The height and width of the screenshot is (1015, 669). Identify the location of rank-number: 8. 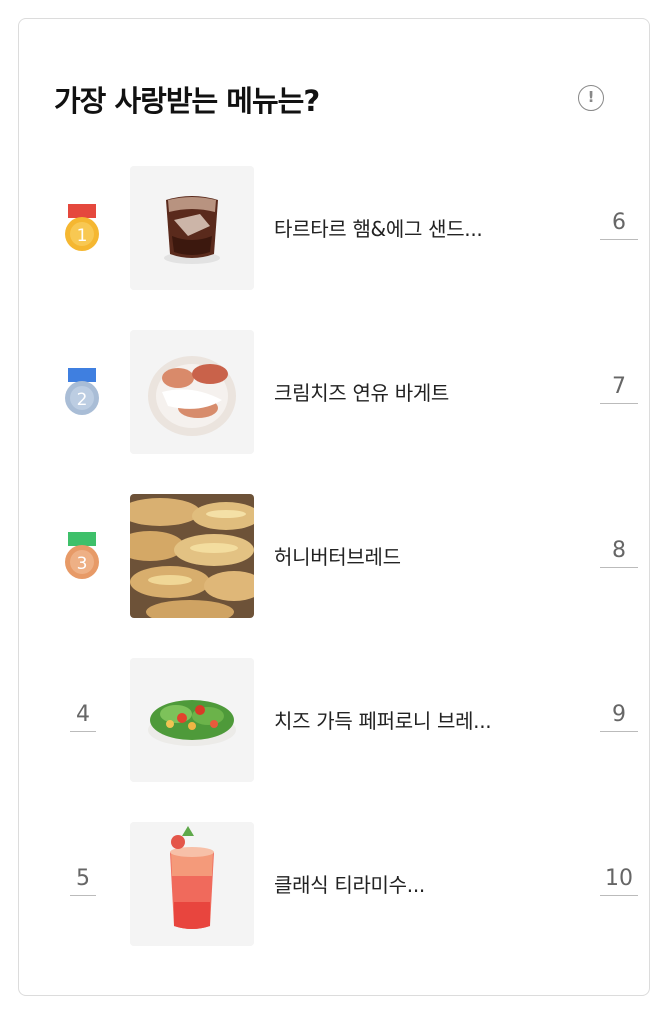
(619, 553).